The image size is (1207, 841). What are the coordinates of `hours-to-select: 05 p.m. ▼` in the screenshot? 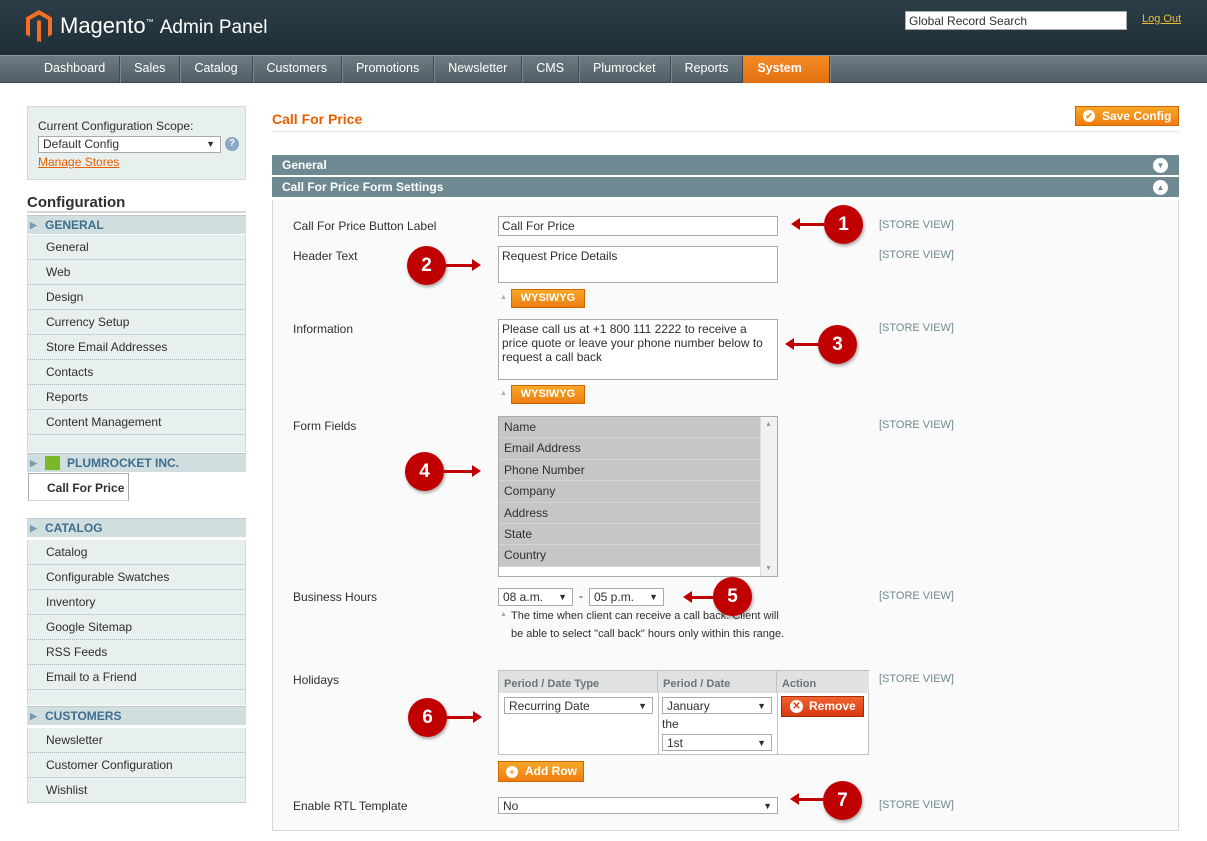 It's located at (626, 597).